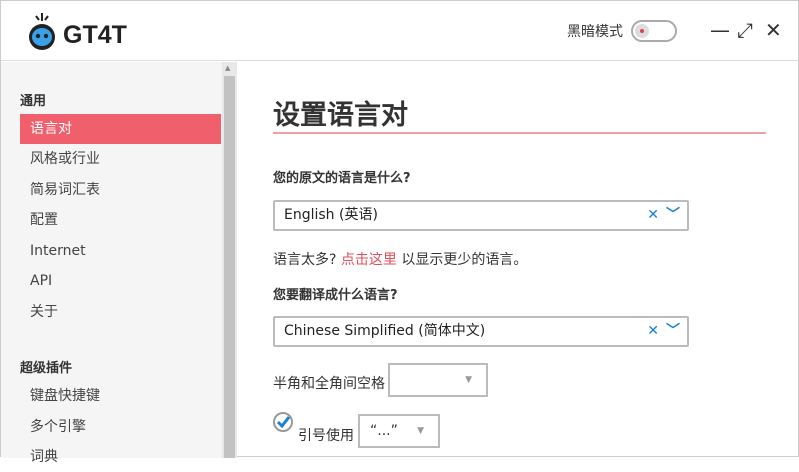 The image size is (799, 472). I want to click on source-language-question: 您的原文的语言是什么?, so click(342, 178).